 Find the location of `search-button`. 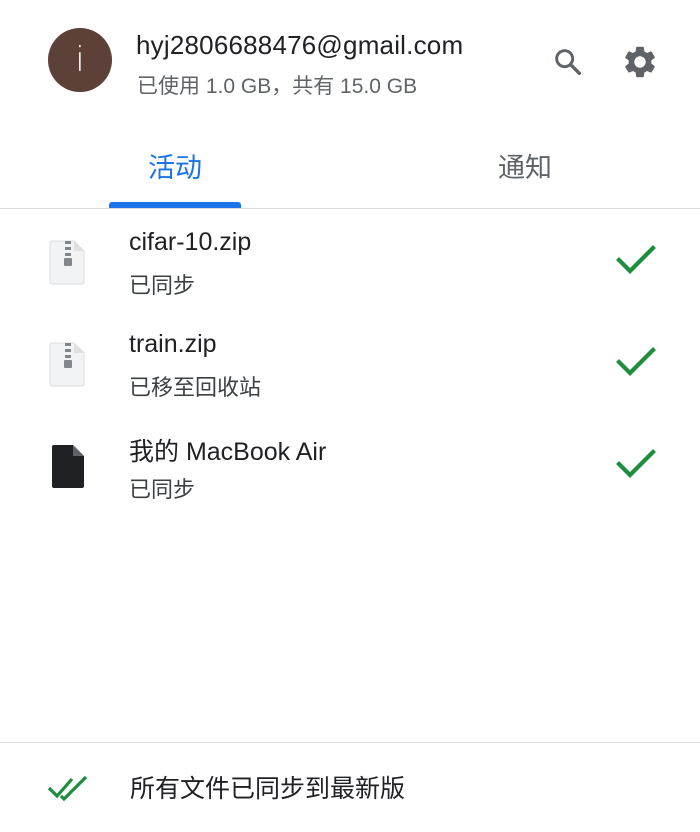

search-button is located at coordinates (568, 62).